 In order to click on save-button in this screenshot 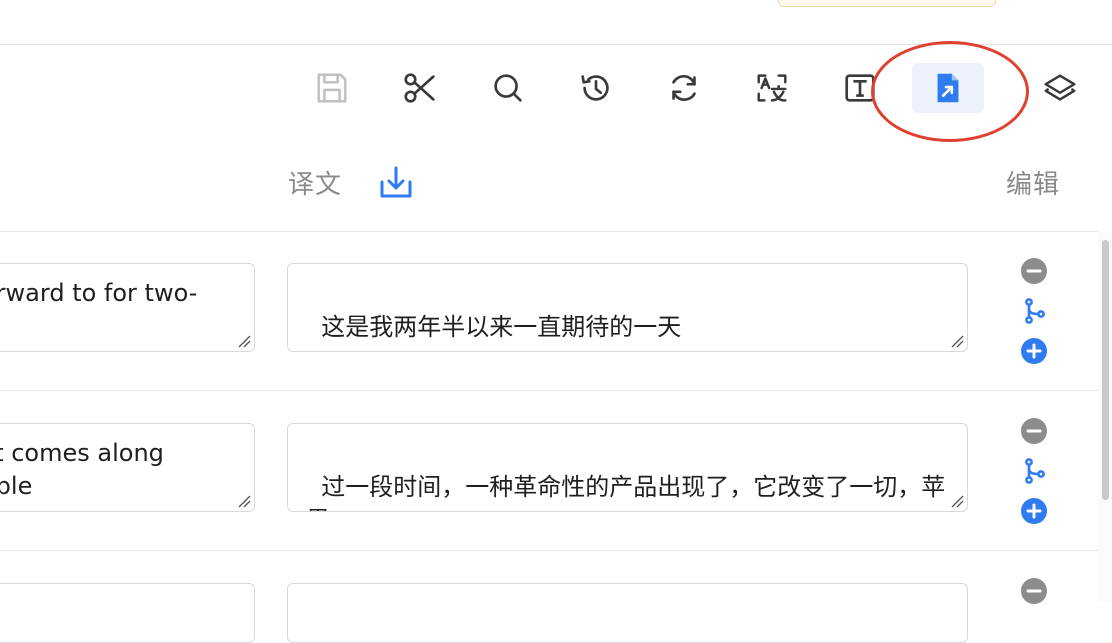, I will do `click(332, 88)`.